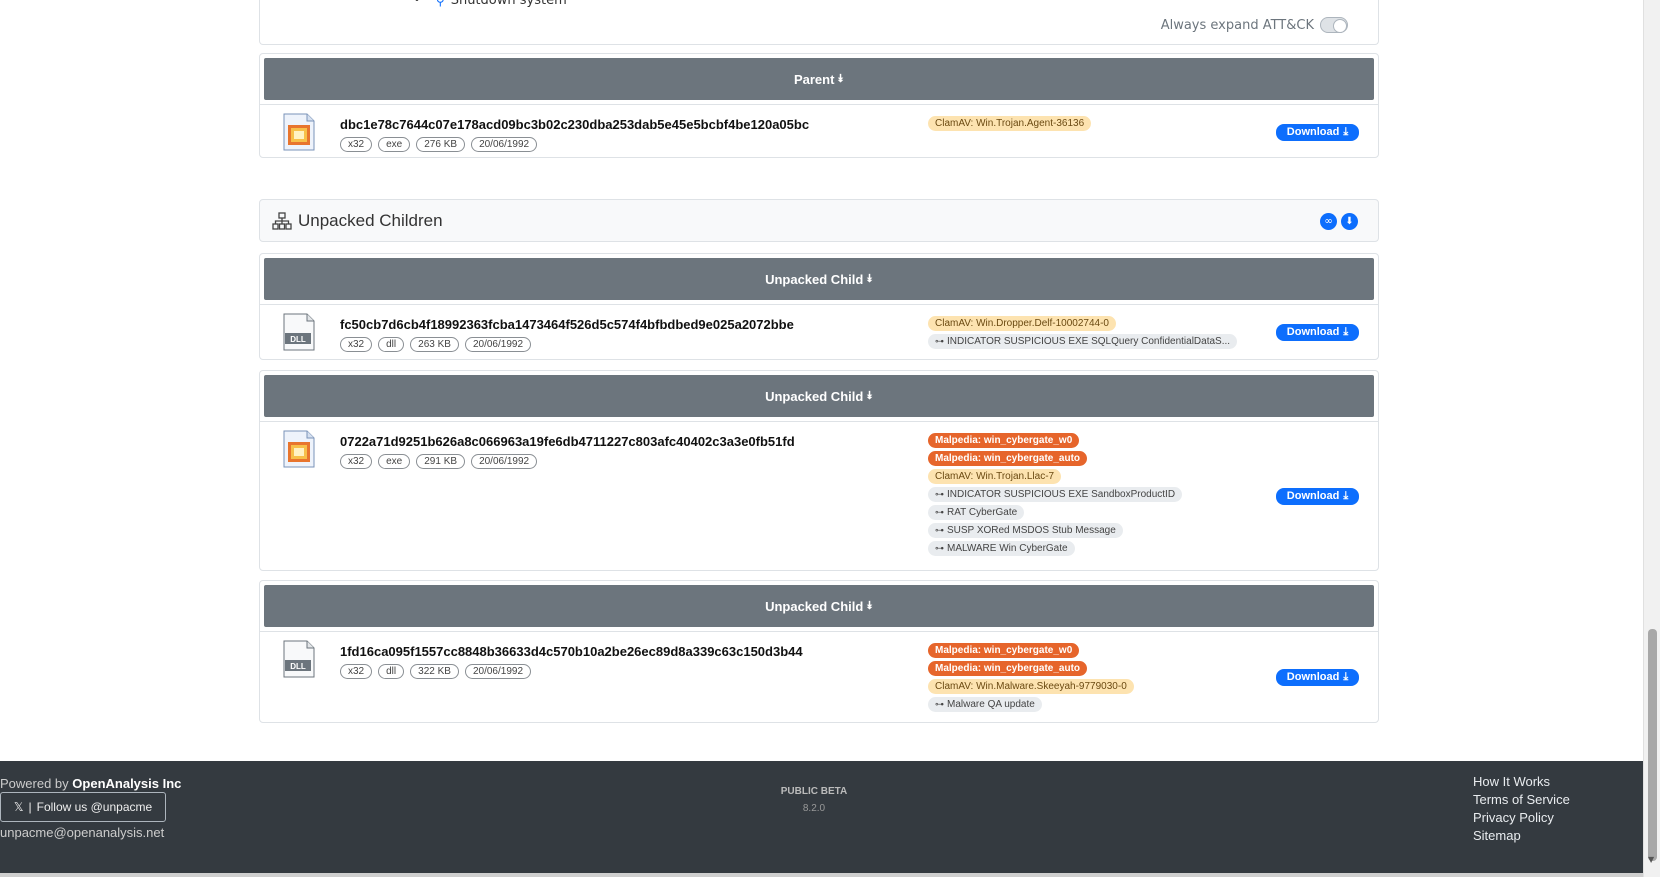  I want to click on clamav-badge: ClamAV: Win.Trojan.Llac-7, so click(995, 476).